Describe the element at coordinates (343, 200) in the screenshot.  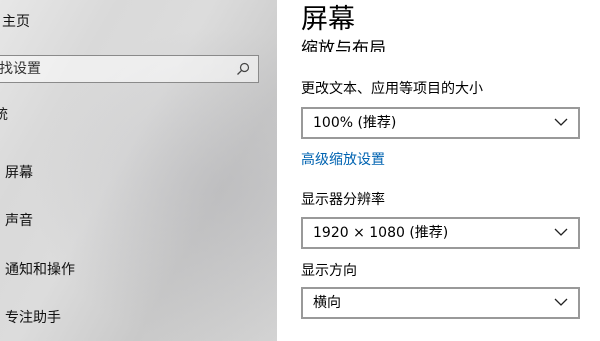
I see `resolution-label: 显示器分辨率` at that location.